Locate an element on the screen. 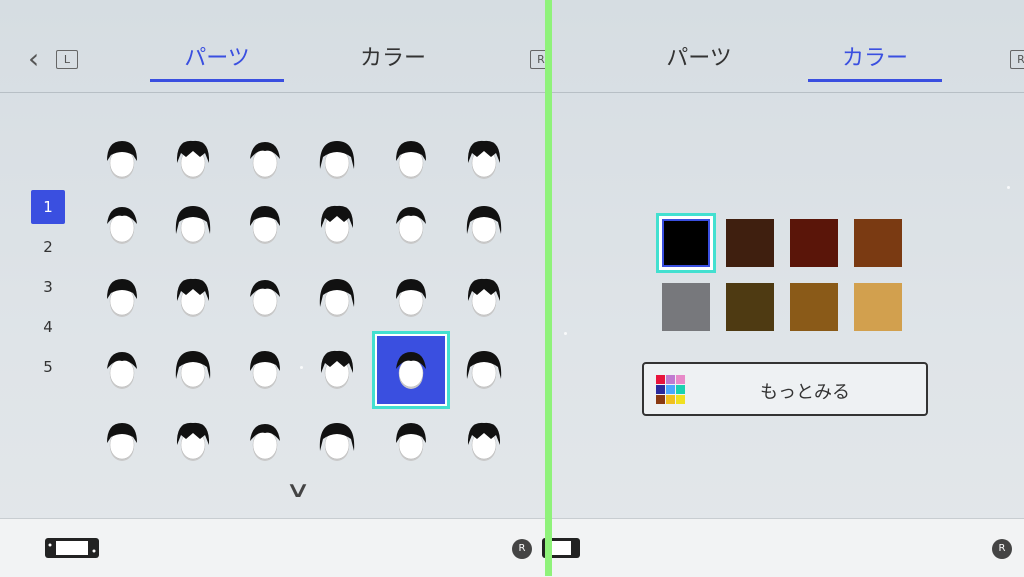 Image resolution: width=1024 pixels, height=577 pixels. page-4-button: 4 is located at coordinates (48, 327).